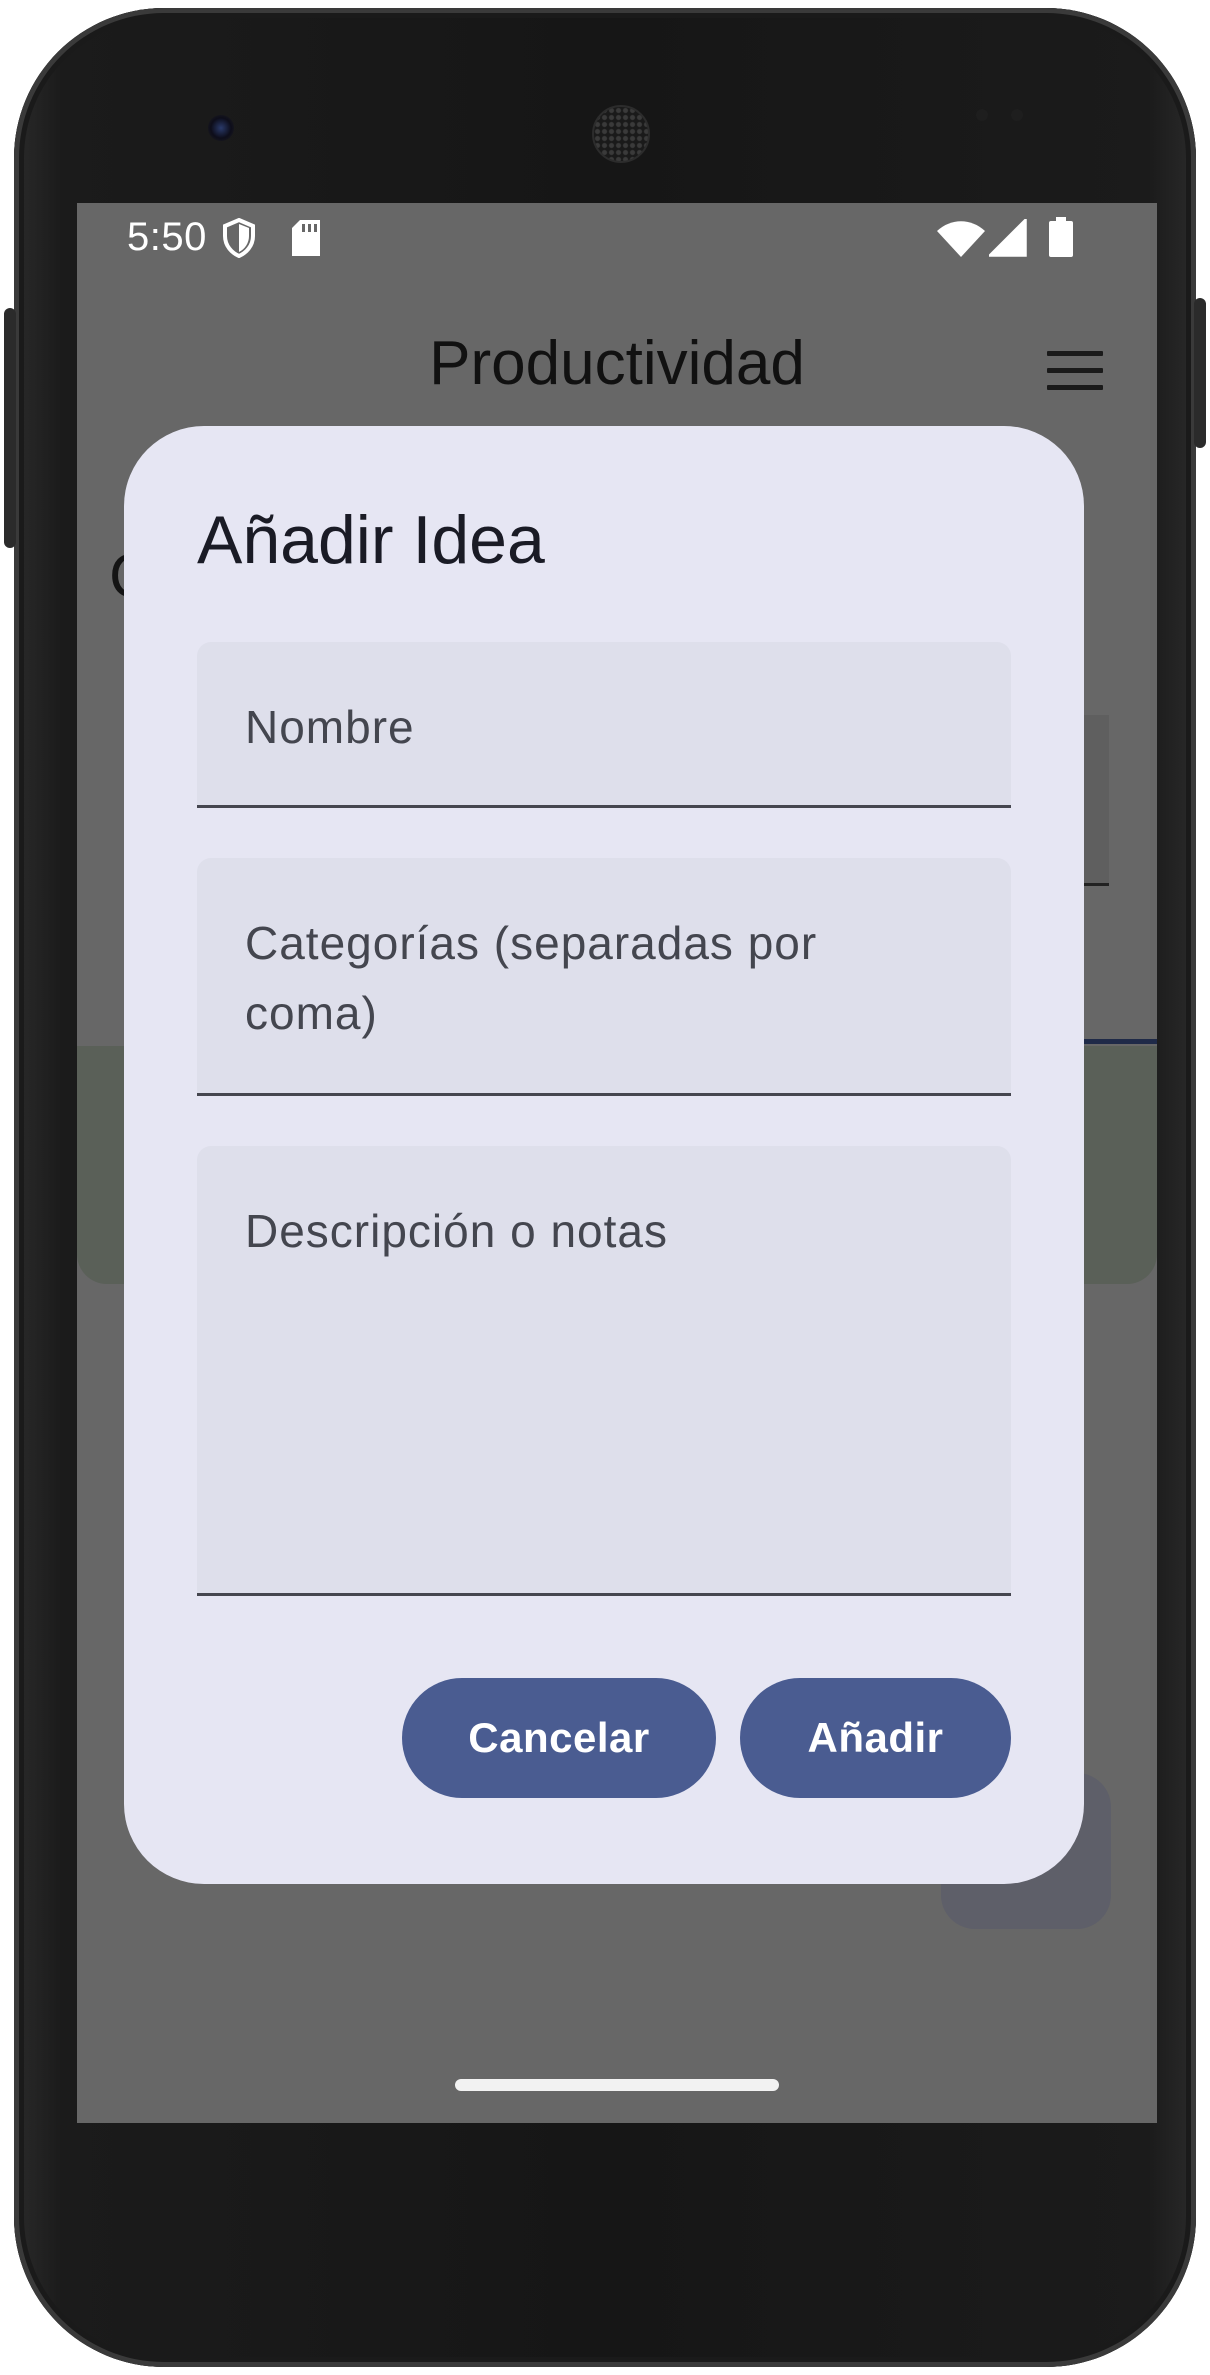  What do you see at coordinates (1061, 239) in the screenshot?
I see `battery-icon` at bounding box center [1061, 239].